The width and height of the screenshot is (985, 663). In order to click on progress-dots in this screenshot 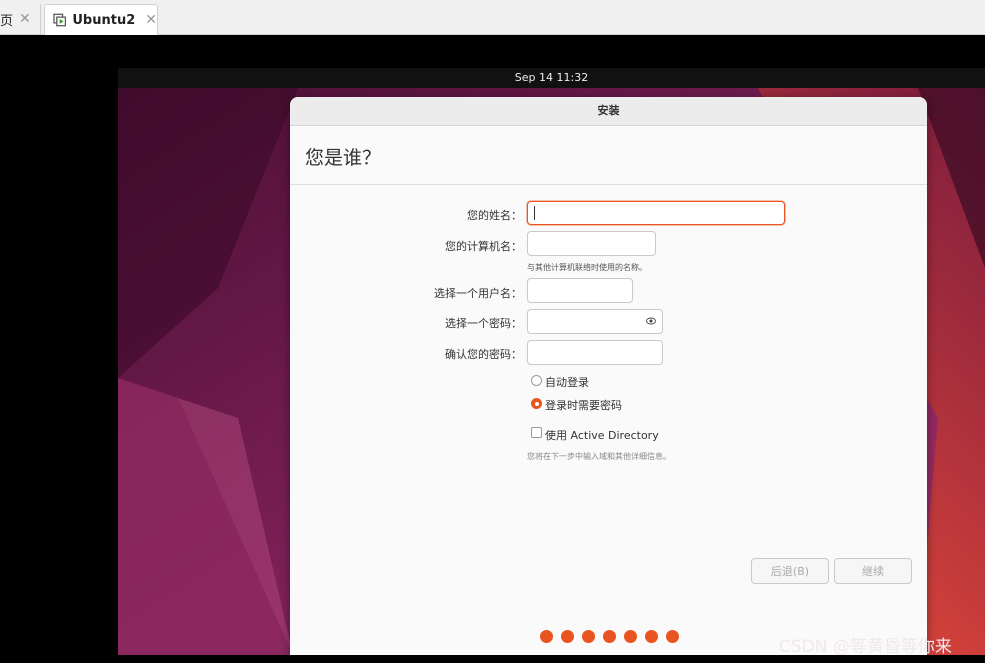, I will do `click(609, 636)`.